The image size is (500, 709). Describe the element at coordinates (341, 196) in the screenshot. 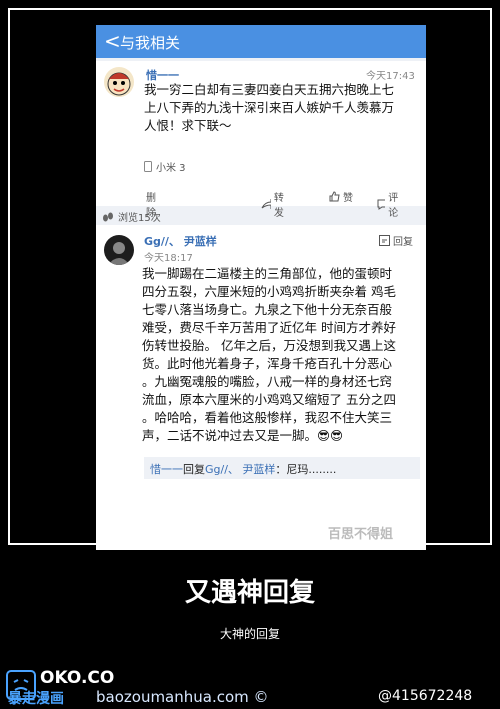

I see `like-button: 赞` at that location.